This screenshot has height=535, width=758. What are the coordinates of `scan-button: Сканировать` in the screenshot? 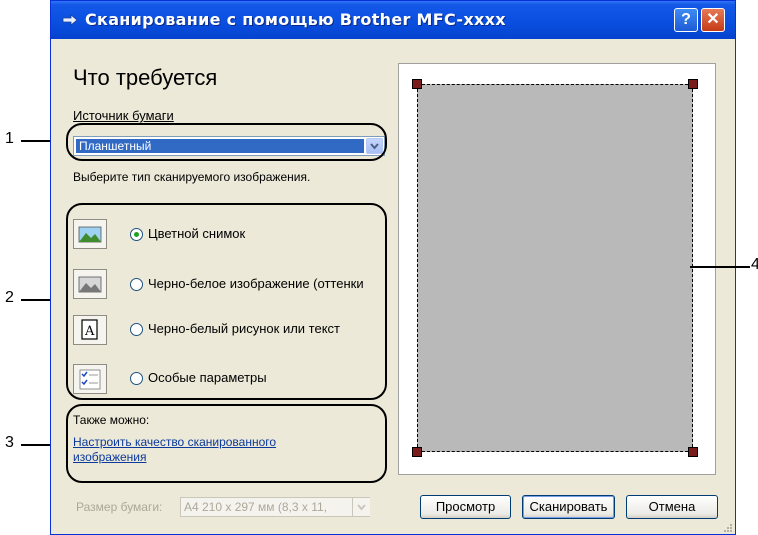 It's located at (568, 507).